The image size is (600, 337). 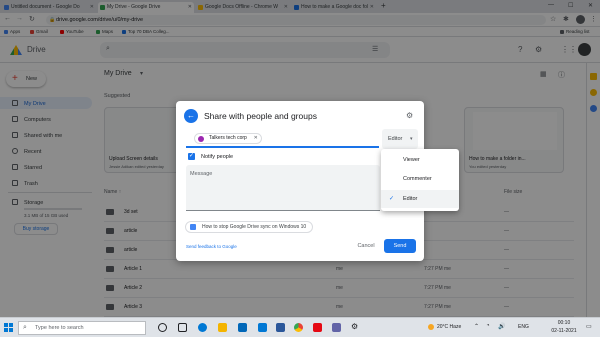 I want to click on windows-start-icon, so click(x=8, y=327).